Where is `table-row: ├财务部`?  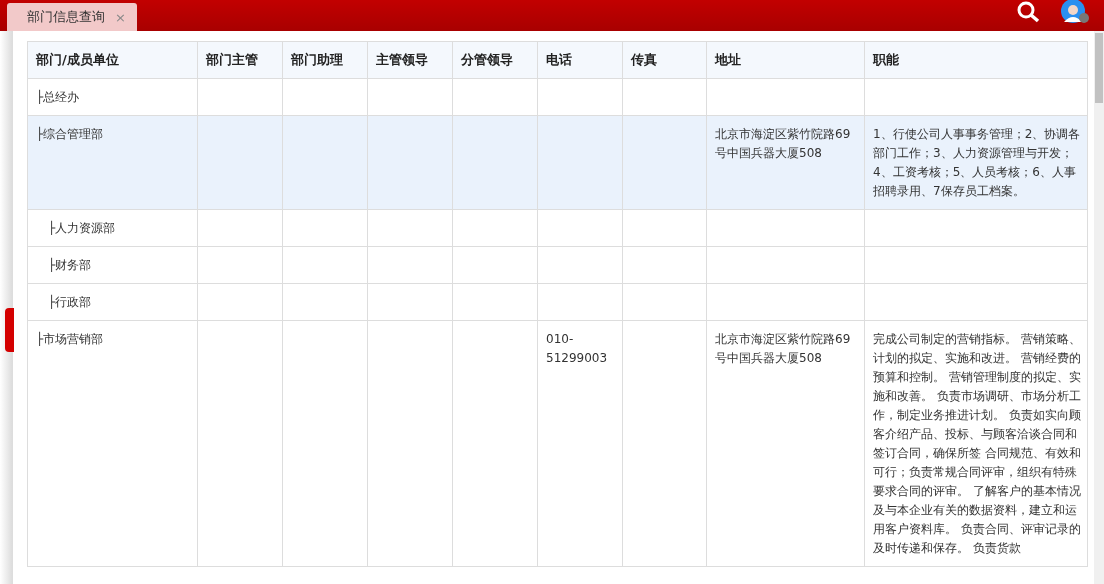
table-row: ├财务部 is located at coordinates (557, 265).